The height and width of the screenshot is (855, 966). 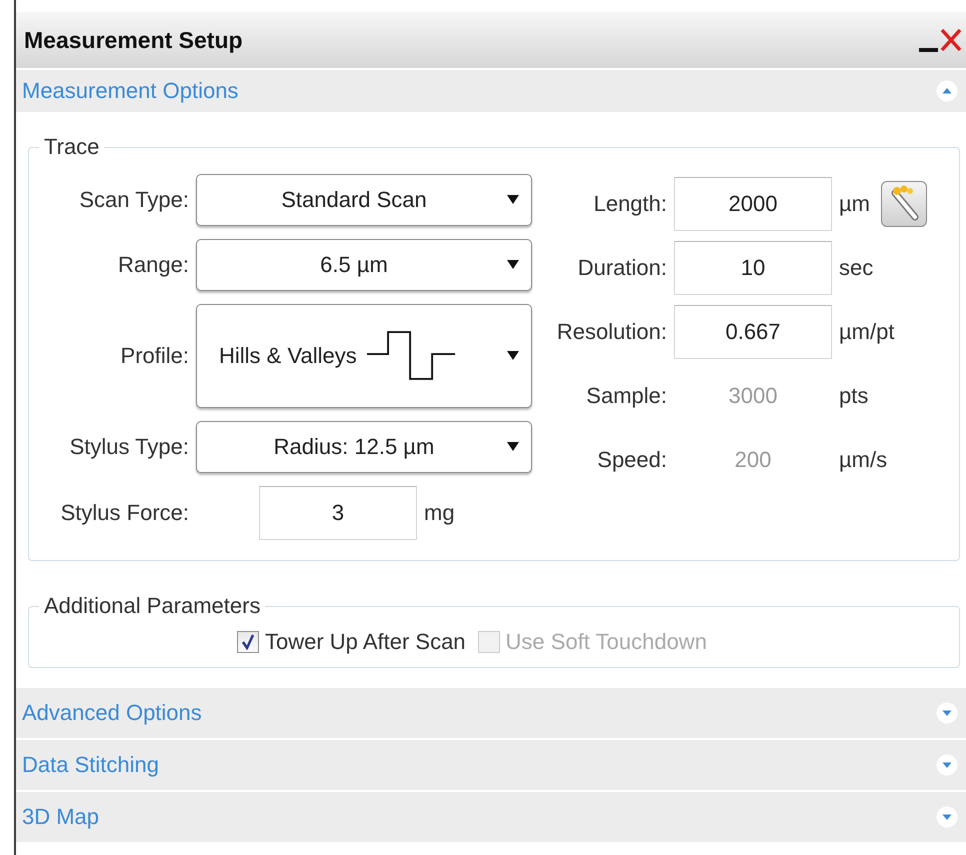 I want to click on group-title: Additional Parameters, so click(x=152, y=606).